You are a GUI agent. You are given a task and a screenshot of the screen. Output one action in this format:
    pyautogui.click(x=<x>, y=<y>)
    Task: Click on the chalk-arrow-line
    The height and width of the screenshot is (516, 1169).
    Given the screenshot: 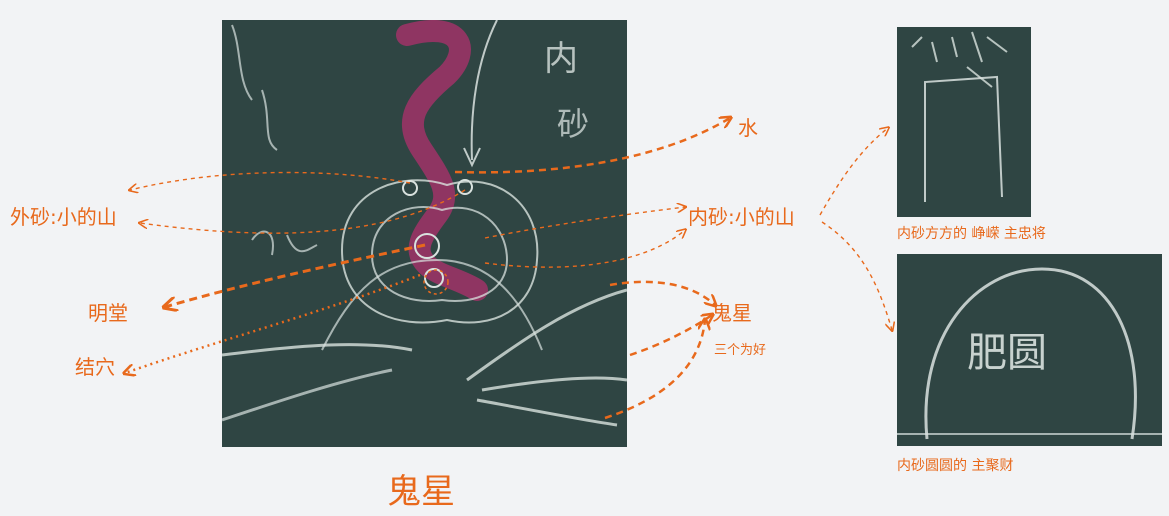 What is the action you would take?
    pyautogui.click(x=484, y=90)
    